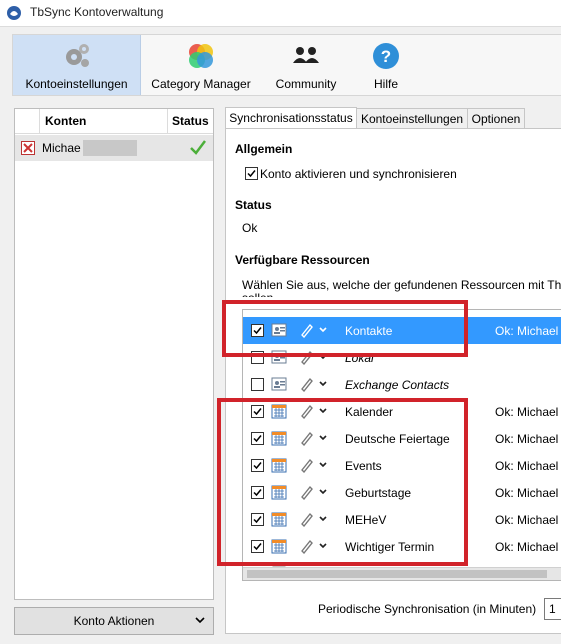  I want to click on horizontal-scrollbar, so click(402, 573).